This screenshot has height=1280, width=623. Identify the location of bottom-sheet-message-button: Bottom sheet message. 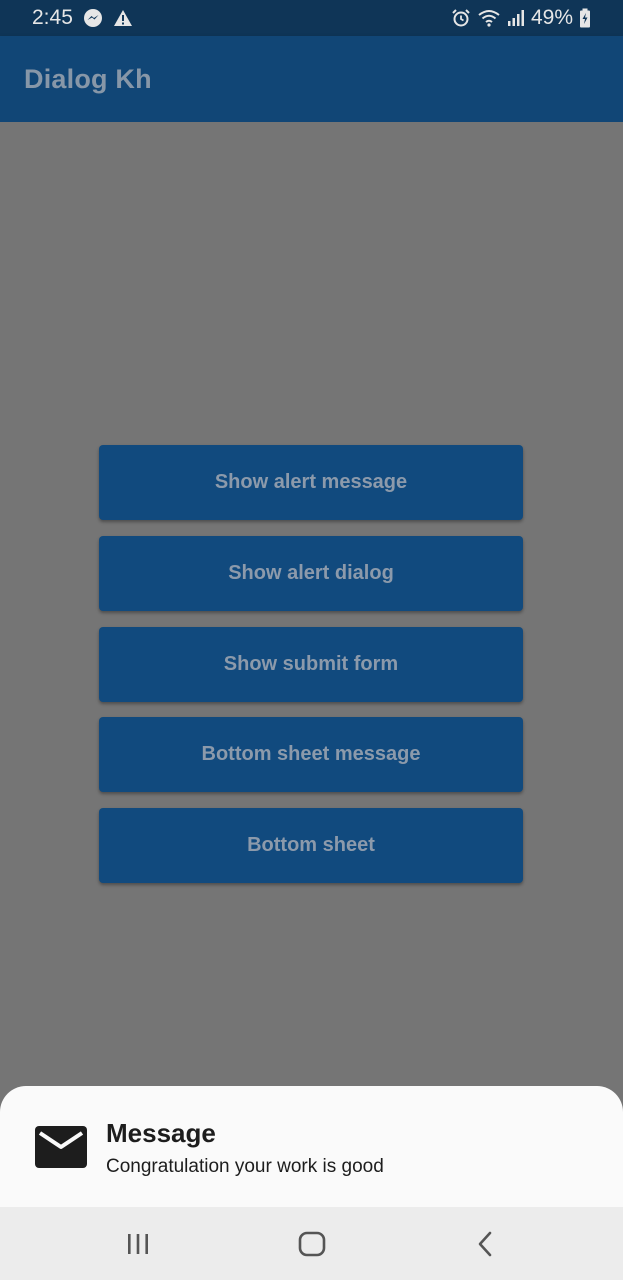
(311, 754).